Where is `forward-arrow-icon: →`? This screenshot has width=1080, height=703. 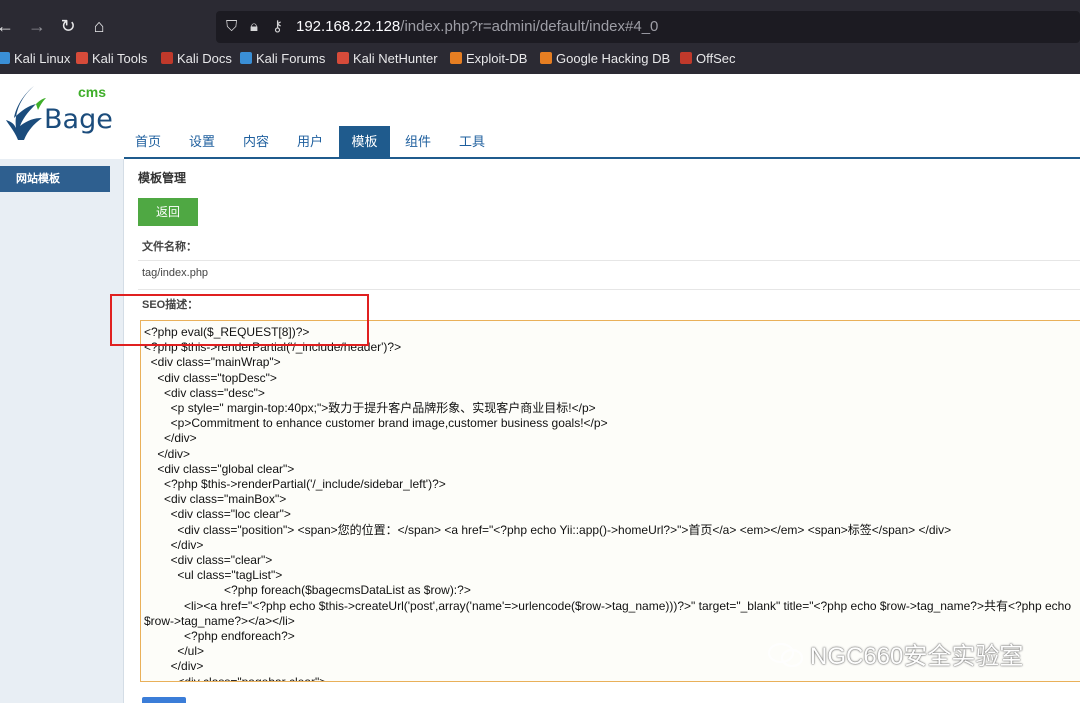 forward-arrow-icon: → is located at coordinates (37, 26).